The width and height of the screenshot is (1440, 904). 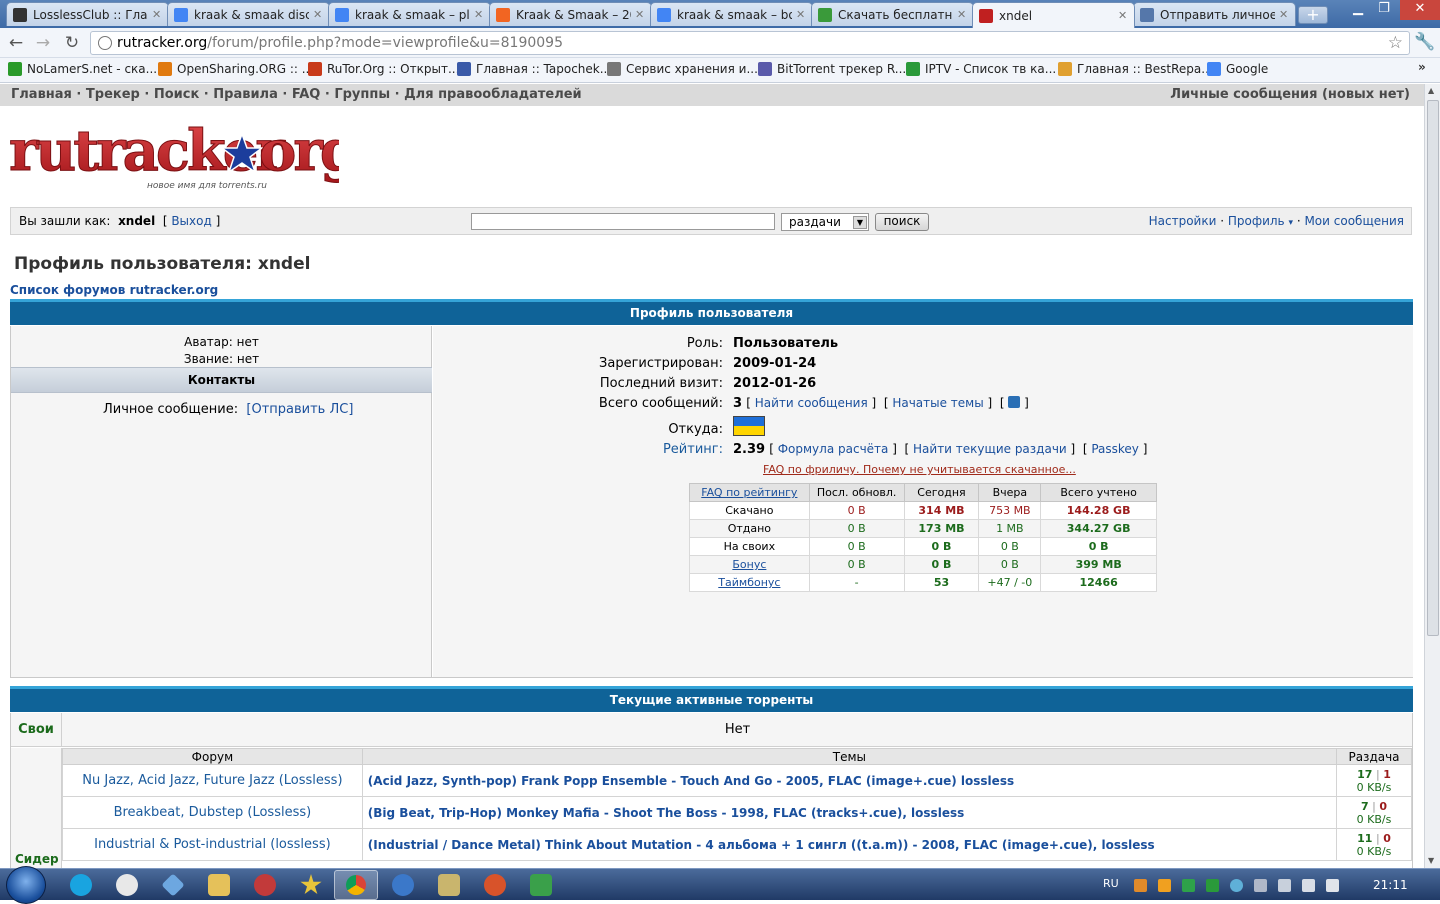 I want to click on skype-icon, so click(x=81, y=885).